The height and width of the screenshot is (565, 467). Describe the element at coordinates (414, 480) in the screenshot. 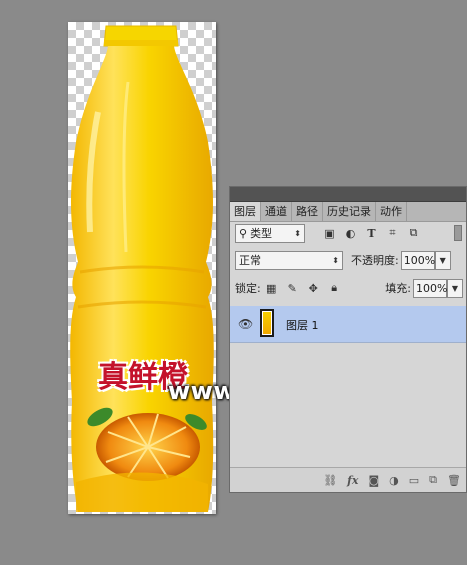

I see `folder-icon: ▭` at that location.